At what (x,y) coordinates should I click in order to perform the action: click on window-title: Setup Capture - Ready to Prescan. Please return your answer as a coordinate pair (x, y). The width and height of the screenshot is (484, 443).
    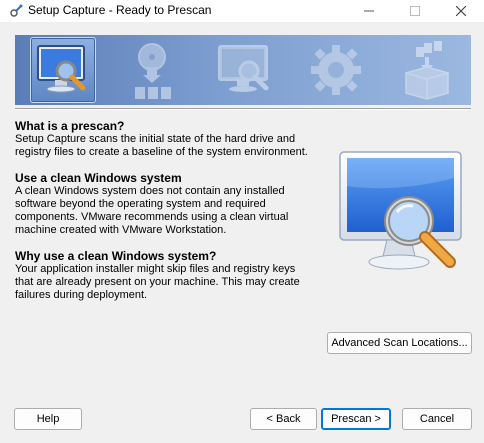
    Looking at the image, I should click on (120, 10).